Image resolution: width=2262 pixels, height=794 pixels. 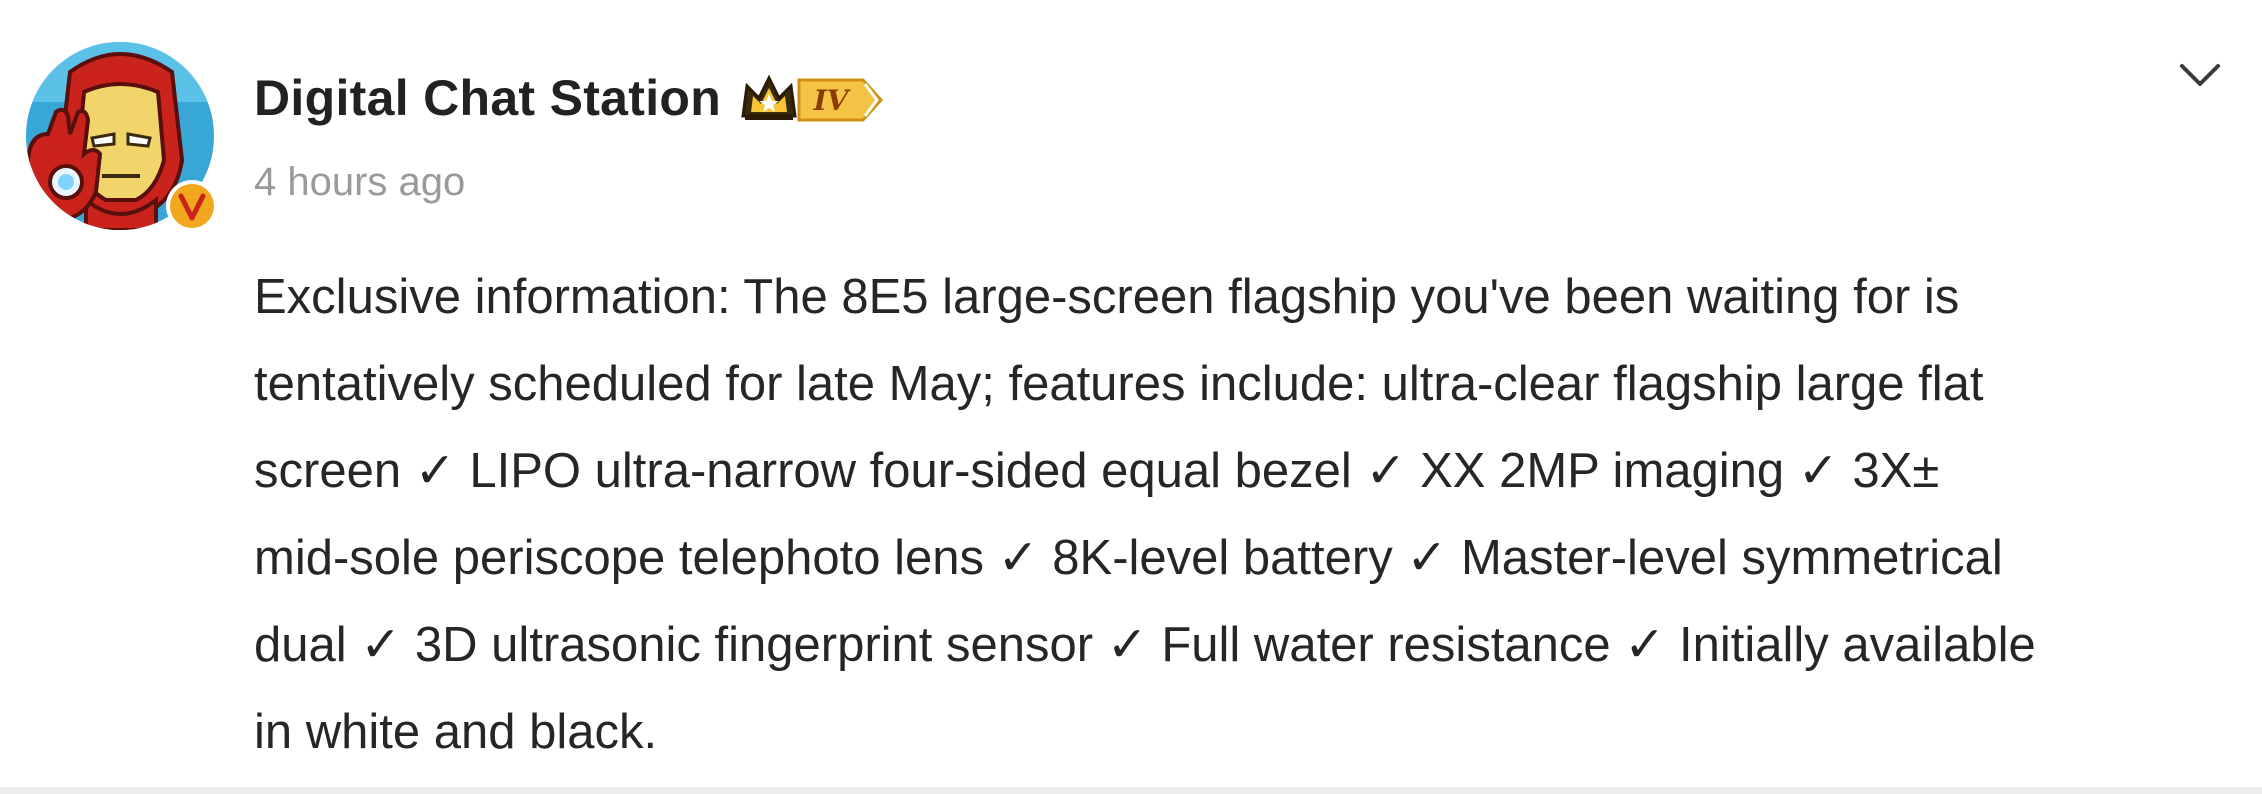 I want to click on post-timestamp: 4 hours ago, so click(x=360, y=182).